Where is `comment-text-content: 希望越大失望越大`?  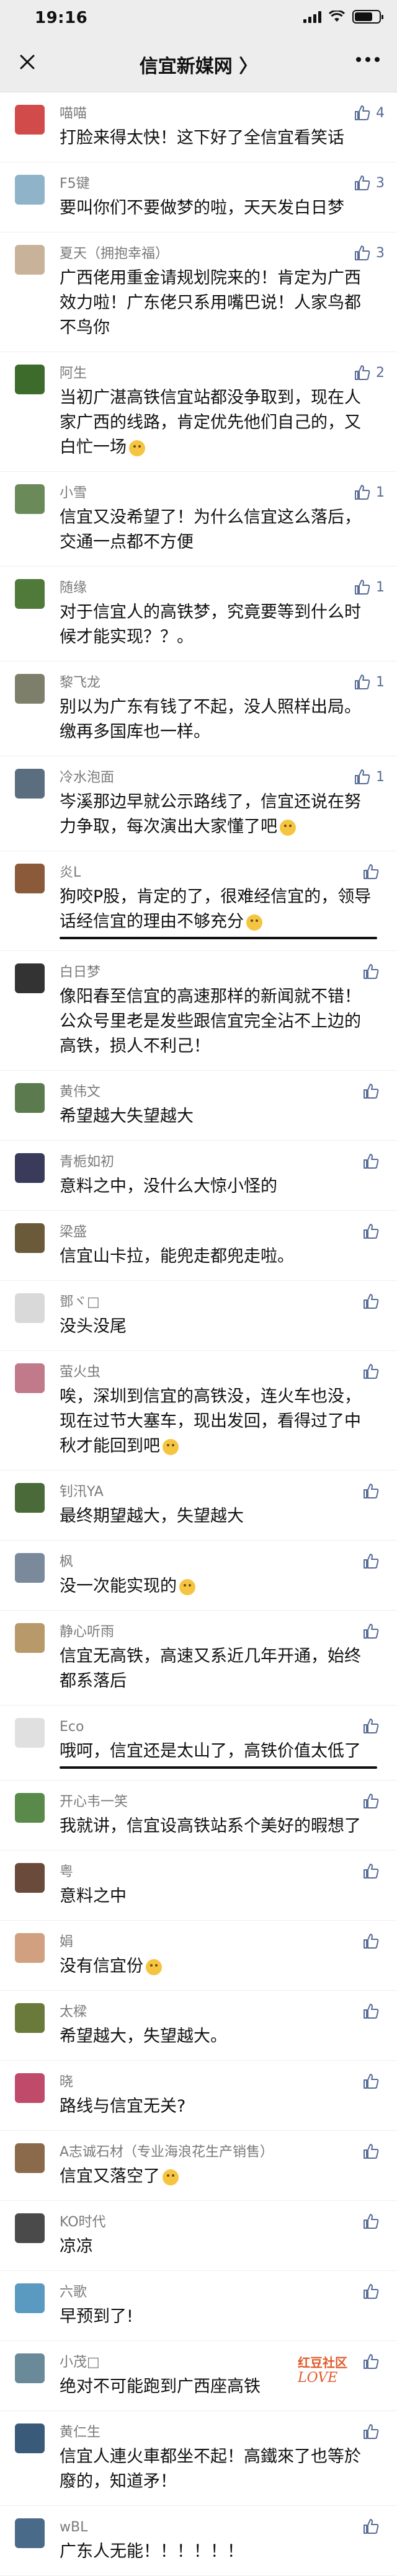
comment-text-content: 希望越大失望越大 is located at coordinates (127, 1116).